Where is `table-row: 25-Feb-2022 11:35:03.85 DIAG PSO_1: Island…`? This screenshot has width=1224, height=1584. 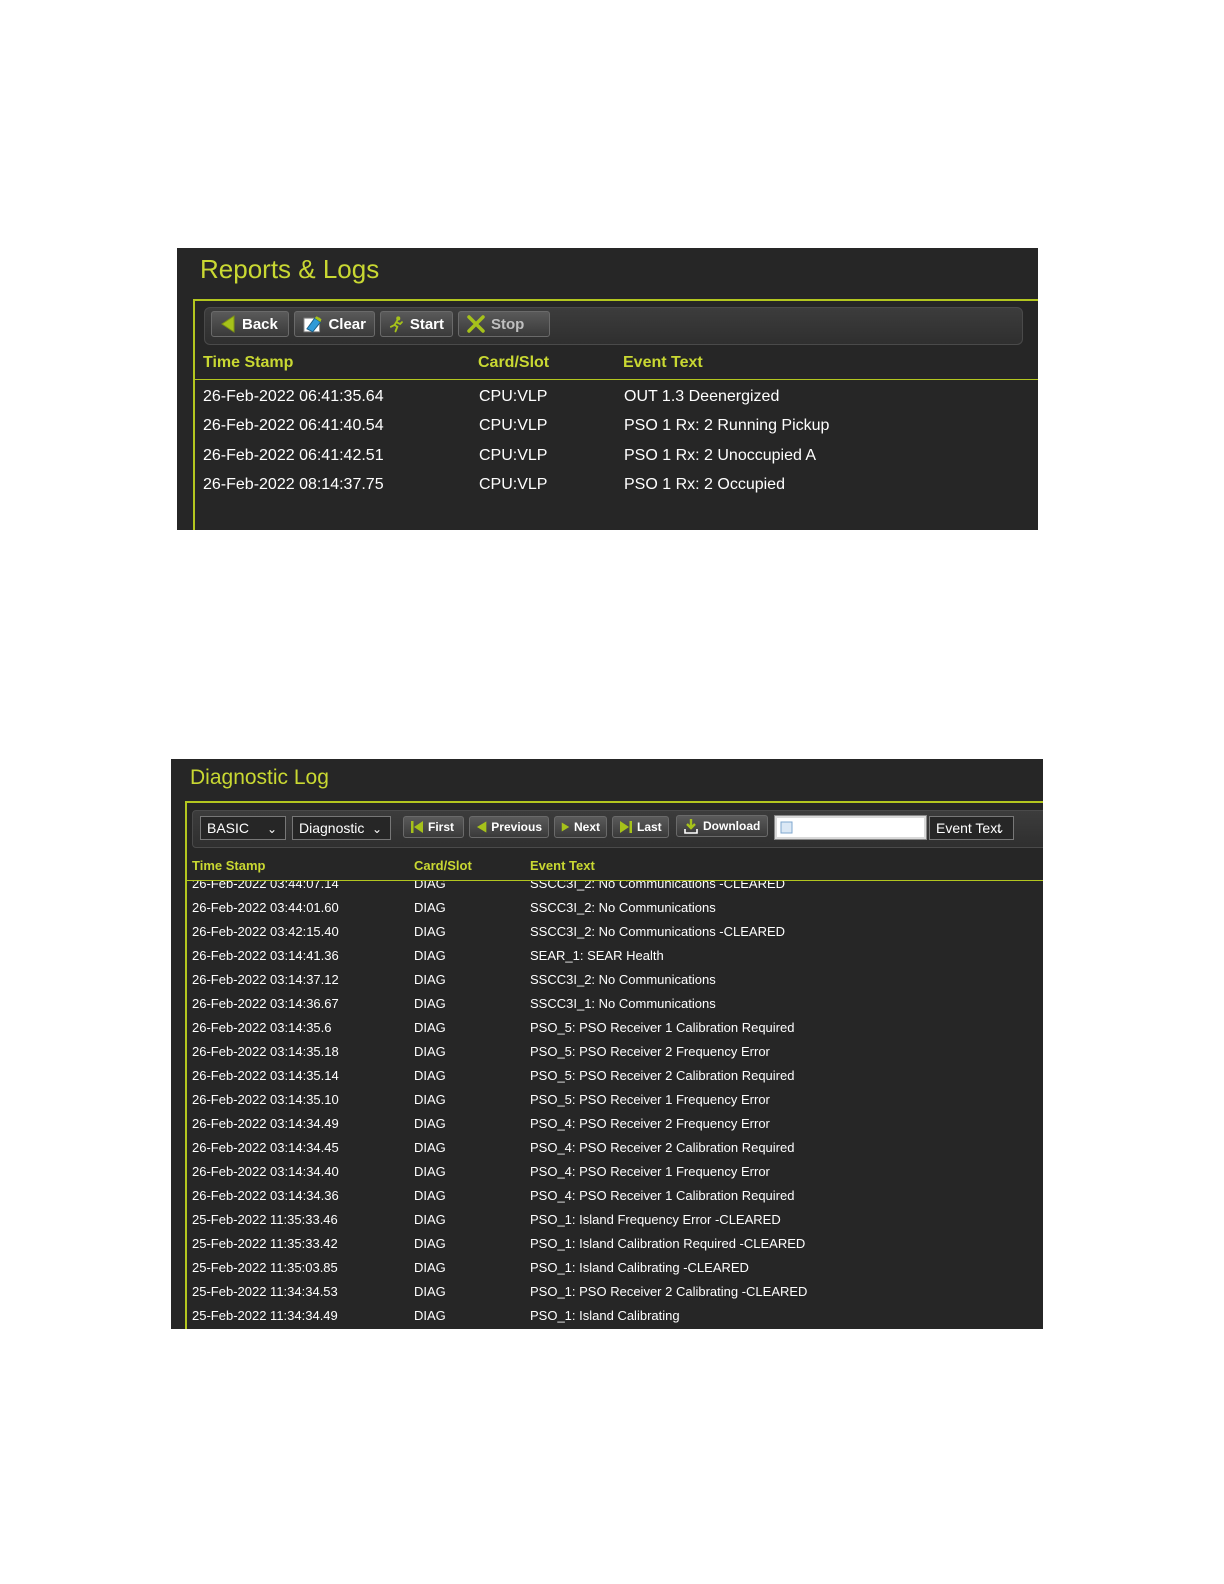
table-row: 25-Feb-2022 11:35:03.85 DIAG PSO_1: Island… is located at coordinates (615, 1269).